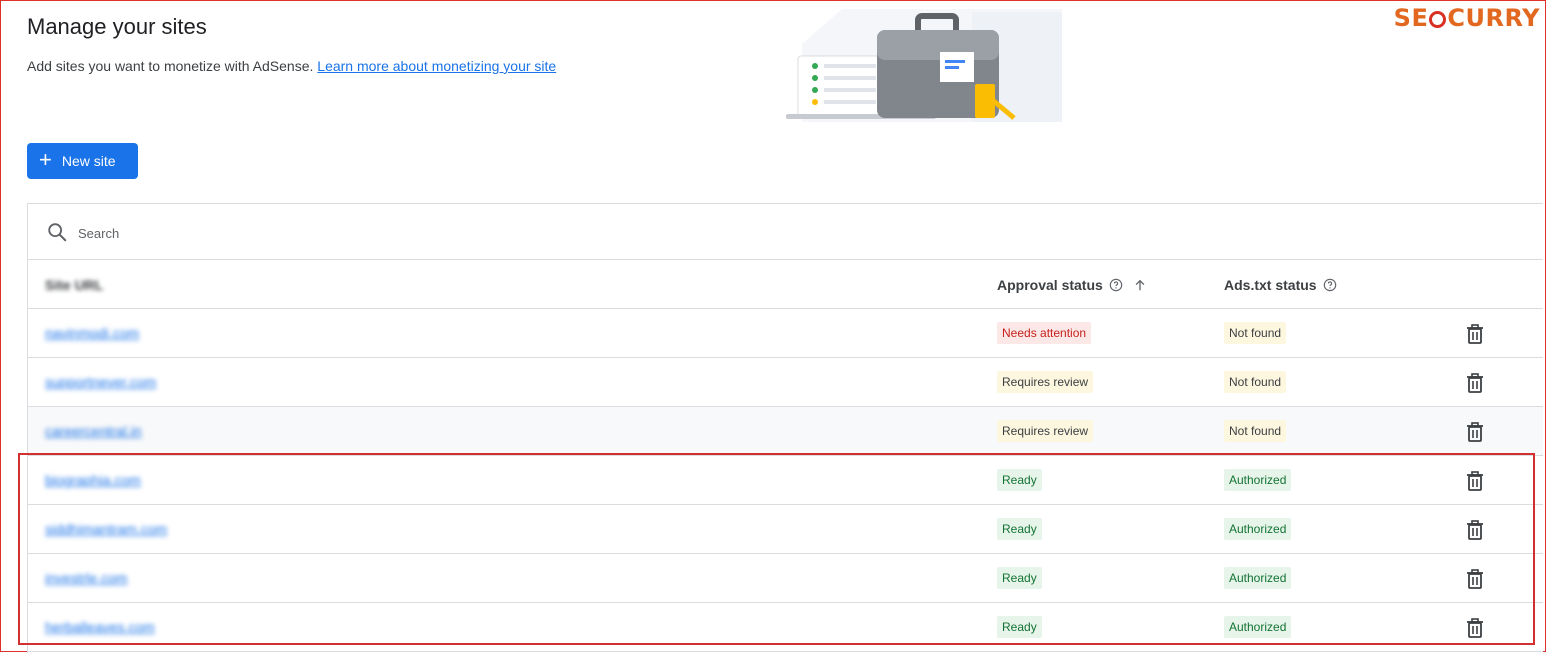  Describe the element at coordinates (1050, 285) in the screenshot. I see `column-approval-label: Approval status` at that location.